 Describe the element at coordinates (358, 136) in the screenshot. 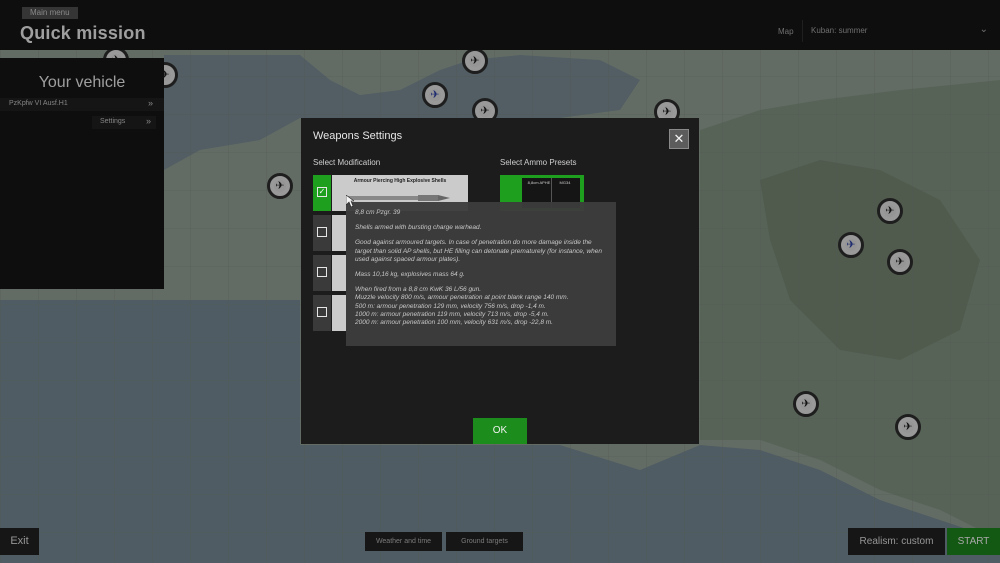

I see `dialog-title: Weapons Settings` at that location.